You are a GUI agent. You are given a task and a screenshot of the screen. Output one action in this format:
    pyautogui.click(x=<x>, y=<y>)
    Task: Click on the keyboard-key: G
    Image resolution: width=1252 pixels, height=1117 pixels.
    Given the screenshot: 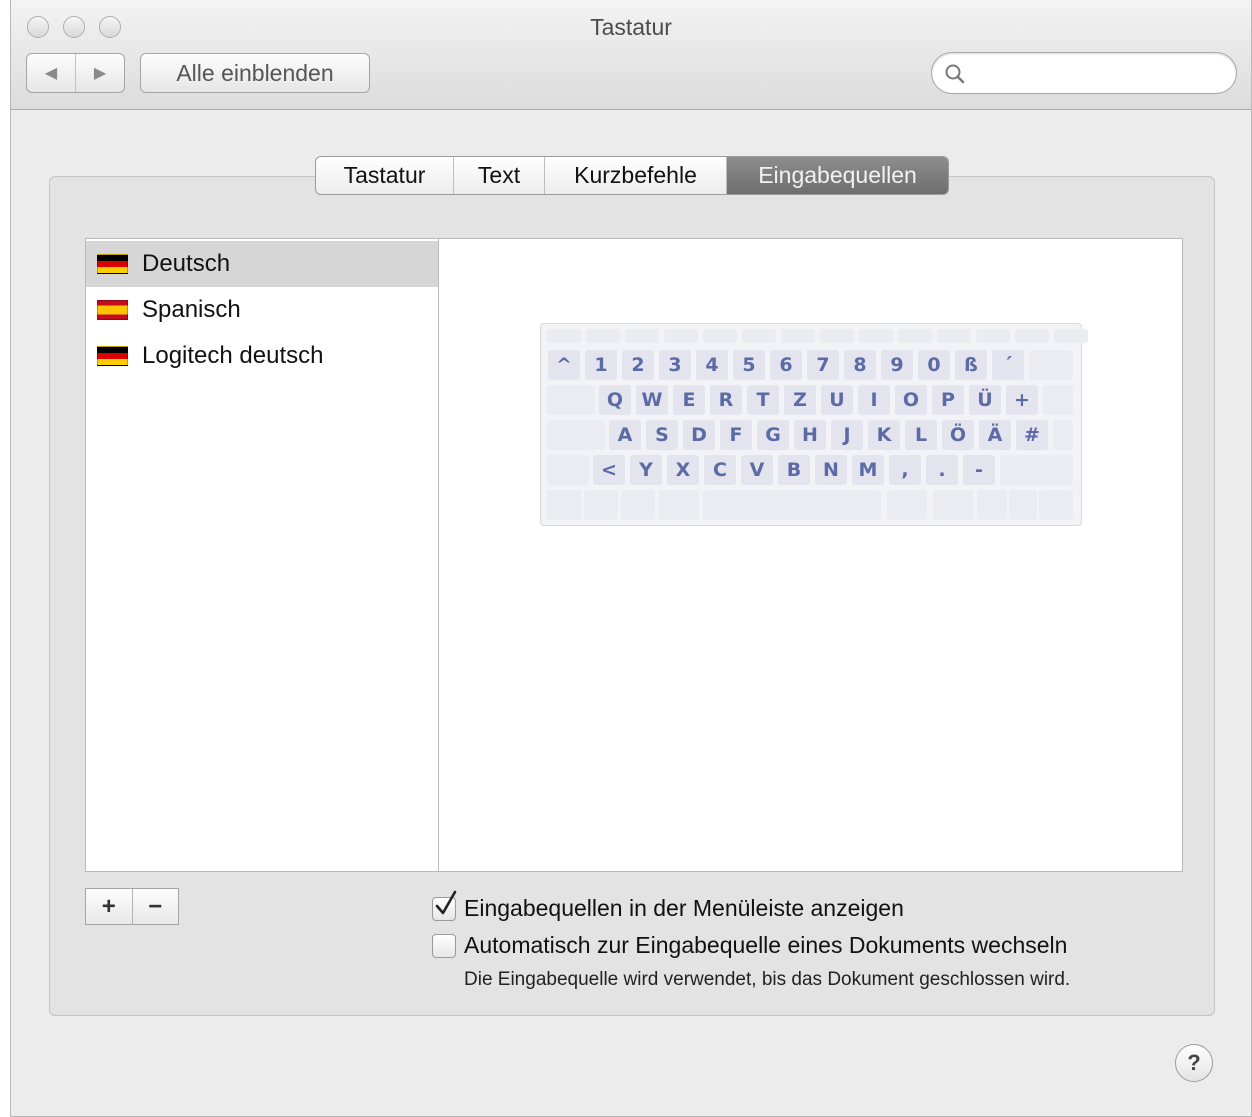 What is the action you would take?
    pyautogui.click(x=773, y=435)
    